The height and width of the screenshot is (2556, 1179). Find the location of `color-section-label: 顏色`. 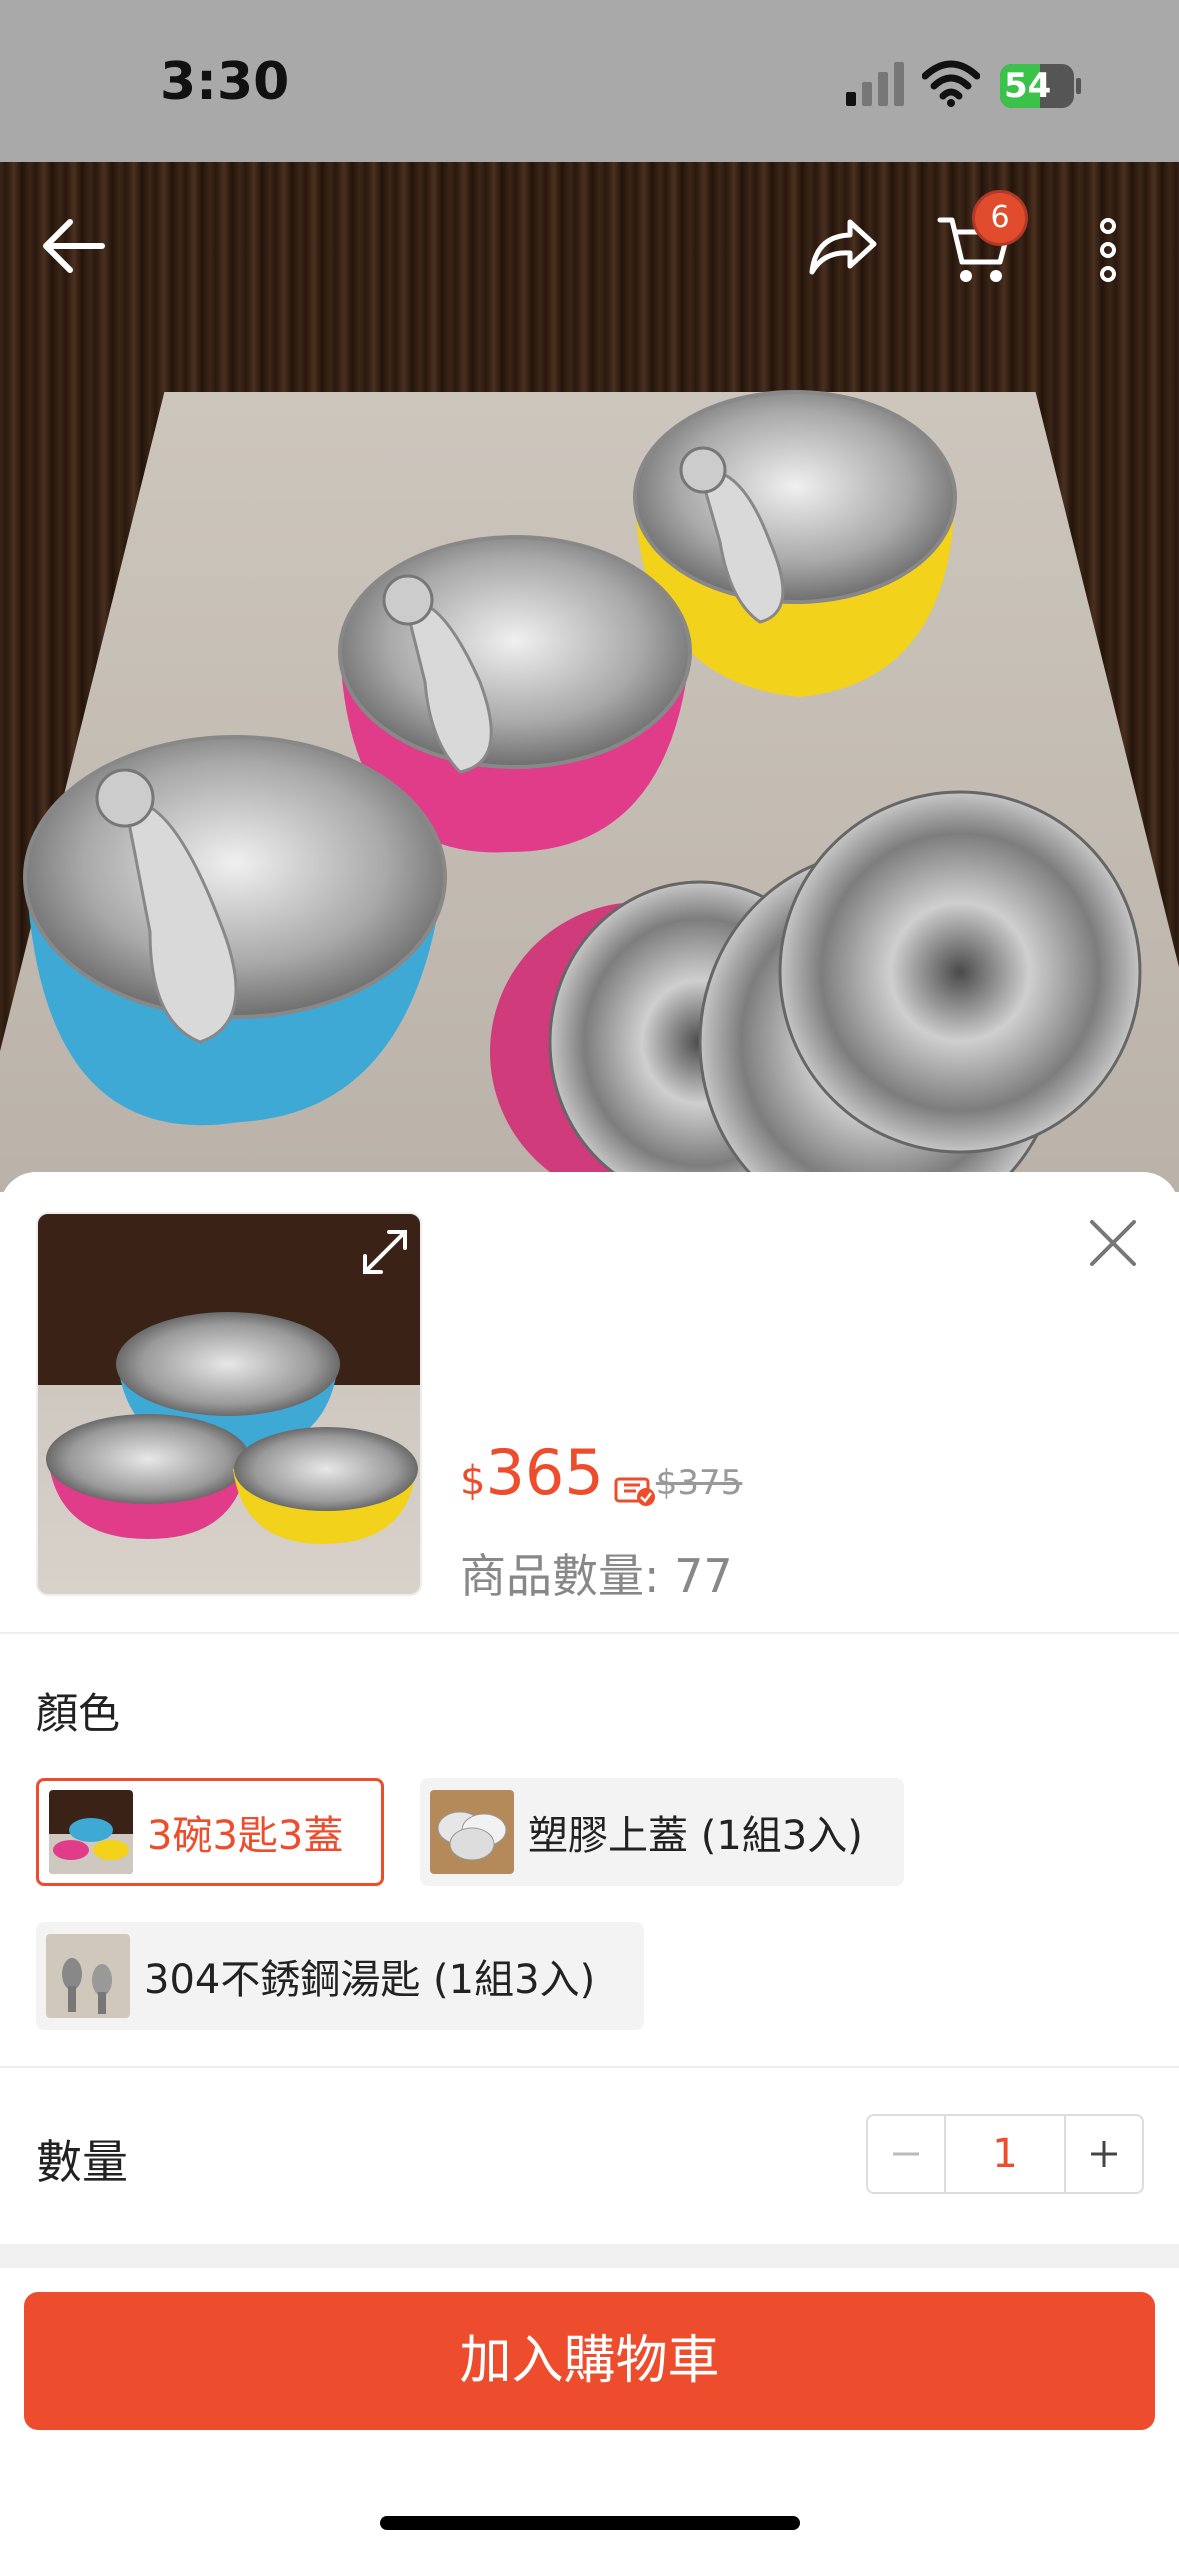

color-section-label: 顏色 is located at coordinates (78, 1713).